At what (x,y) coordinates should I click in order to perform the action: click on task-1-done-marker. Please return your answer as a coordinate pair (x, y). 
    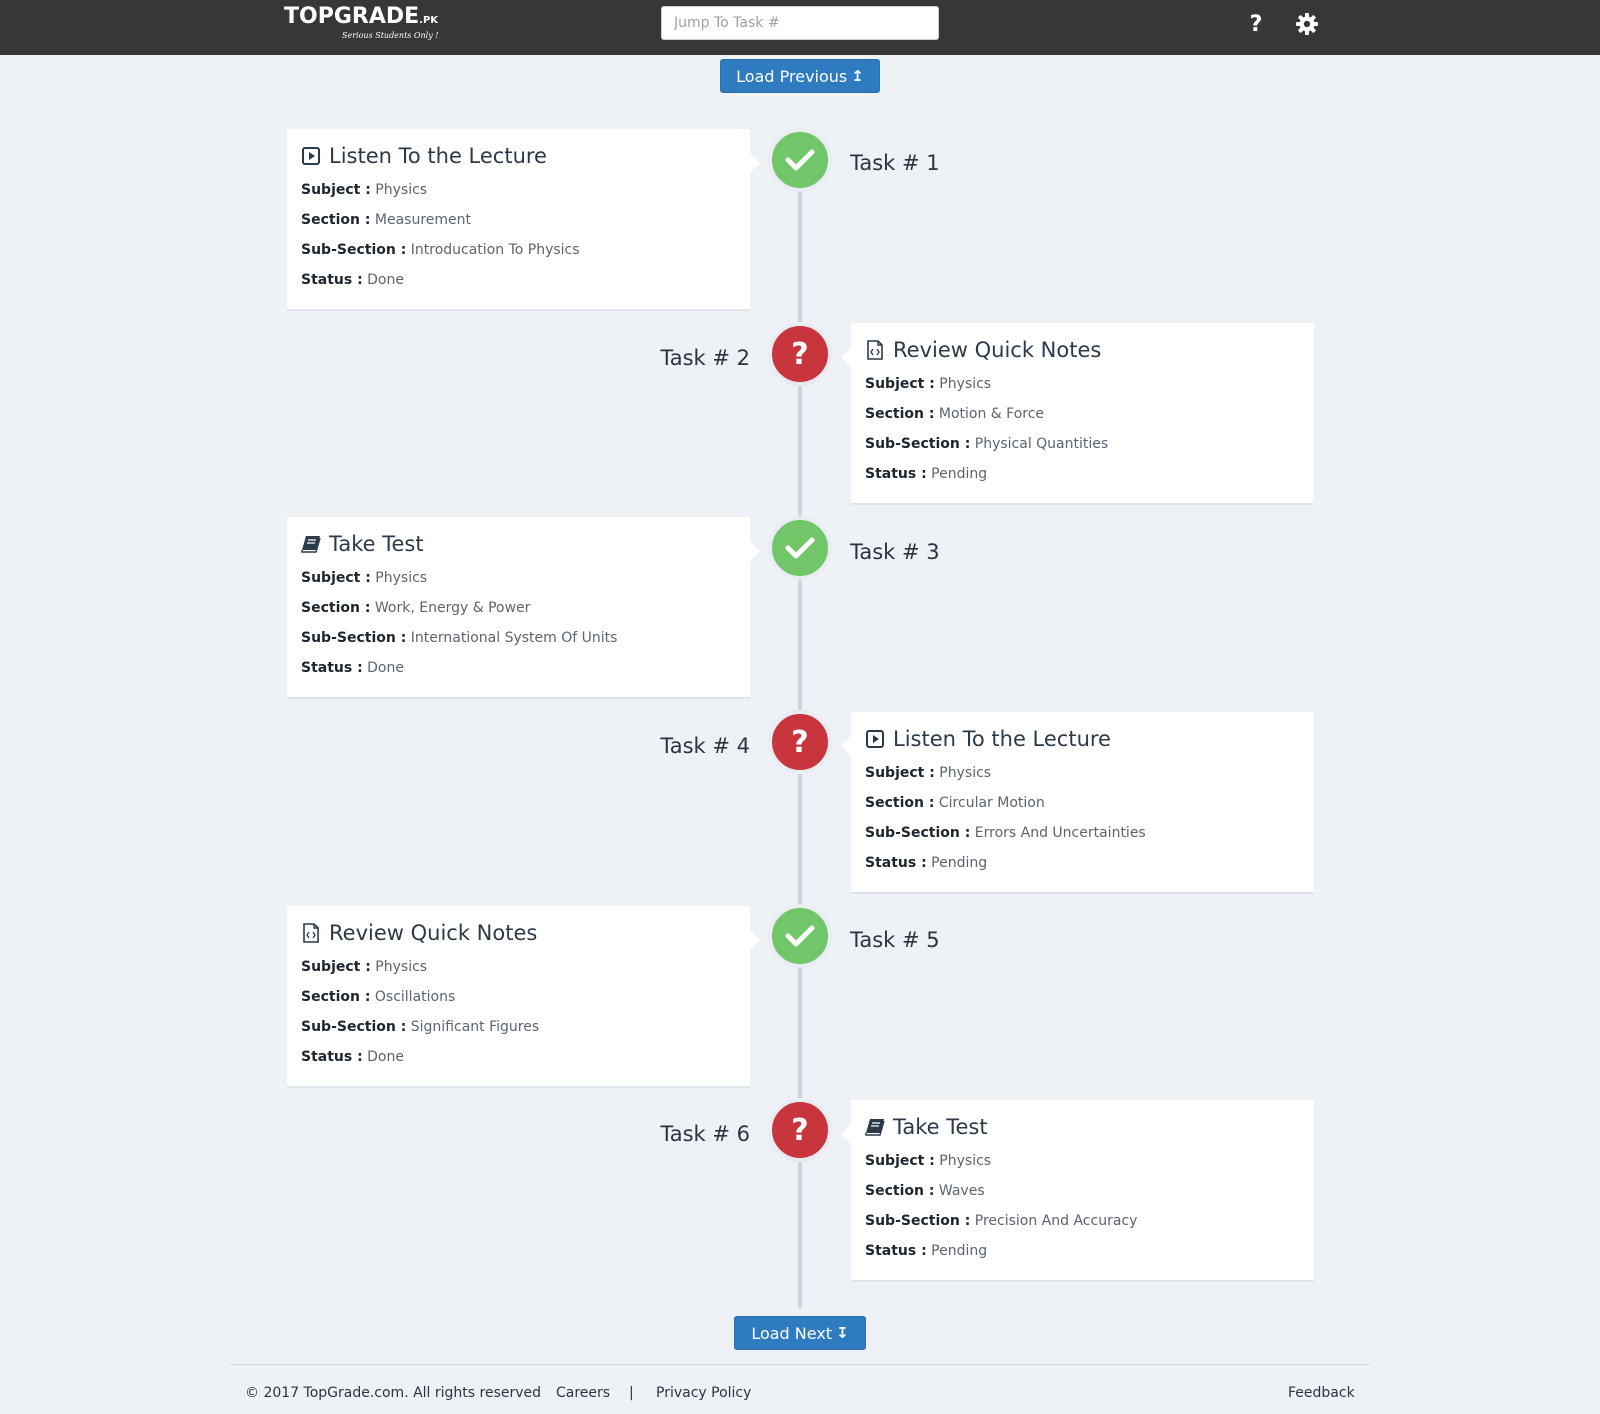
    Looking at the image, I should click on (800, 160).